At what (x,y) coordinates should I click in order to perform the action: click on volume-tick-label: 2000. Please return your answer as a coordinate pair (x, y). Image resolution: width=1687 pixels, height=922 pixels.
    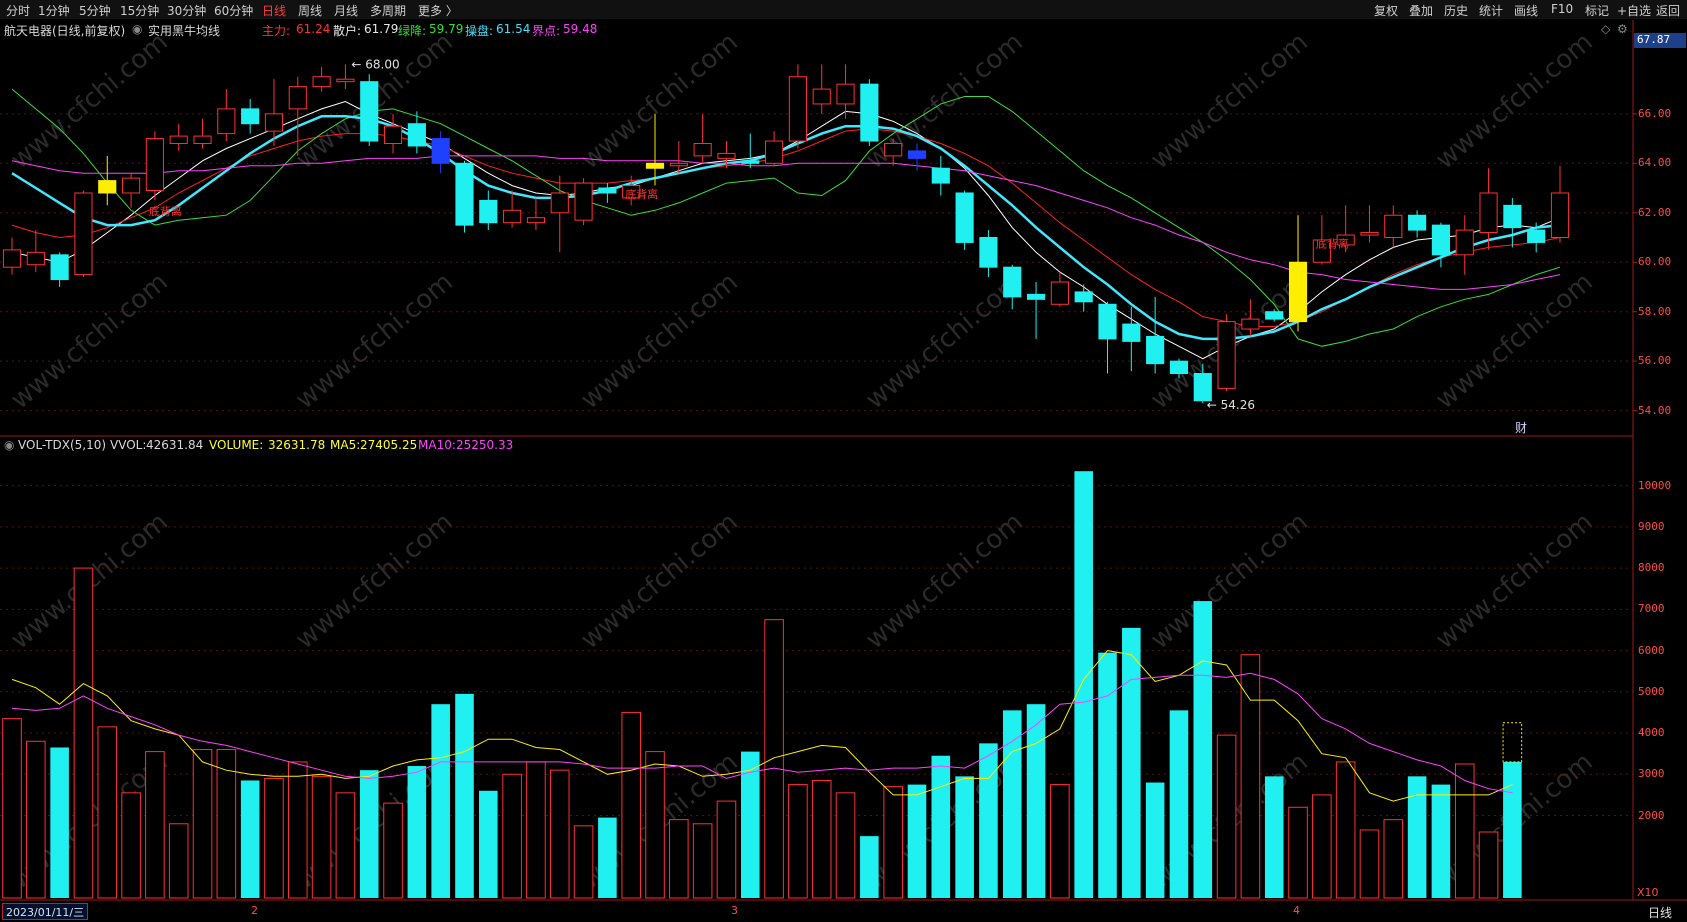
    Looking at the image, I should click on (1651, 815).